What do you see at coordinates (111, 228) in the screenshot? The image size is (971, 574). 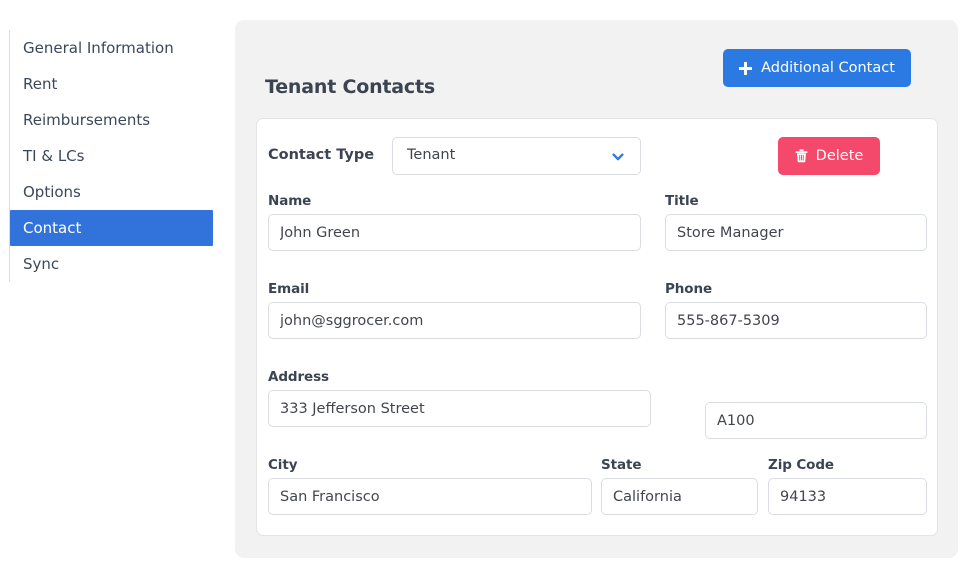 I see `sidebar-item-contact: Contact` at bounding box center [111, 228].